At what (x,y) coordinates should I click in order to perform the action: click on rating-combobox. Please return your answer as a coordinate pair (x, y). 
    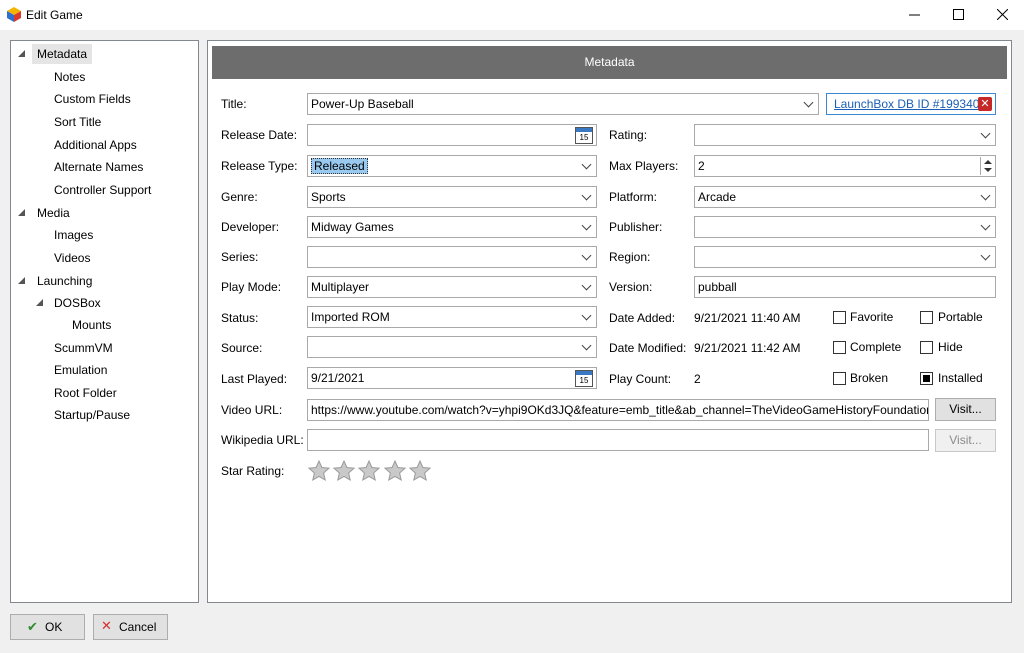
    Looking at the image, I should click on (845, 135).